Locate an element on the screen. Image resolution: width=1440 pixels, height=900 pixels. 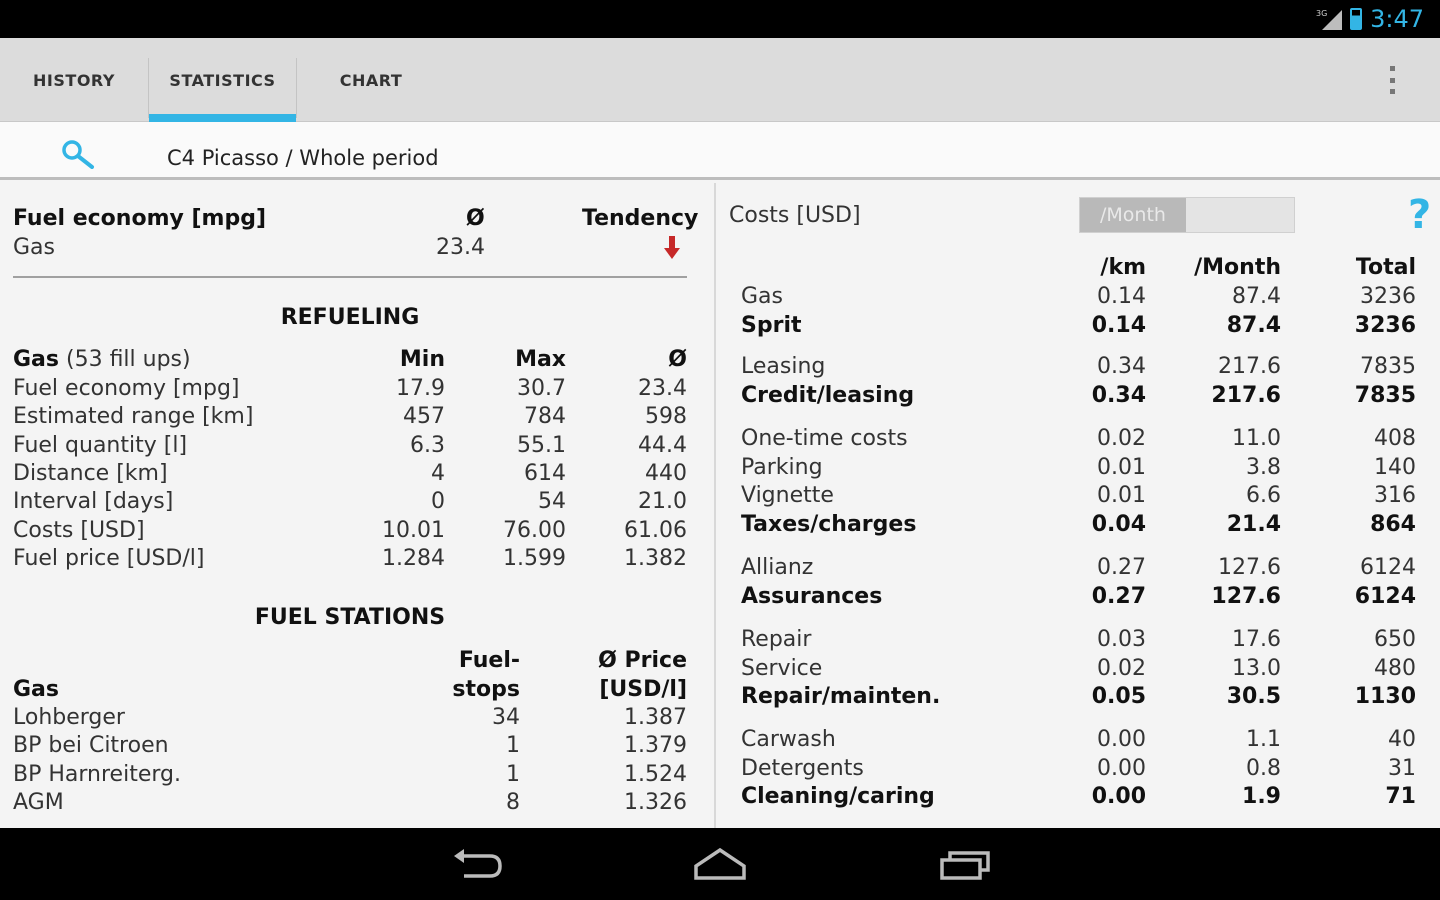
refueling-row-max: 76.00 is located at coordinates (534, 530).